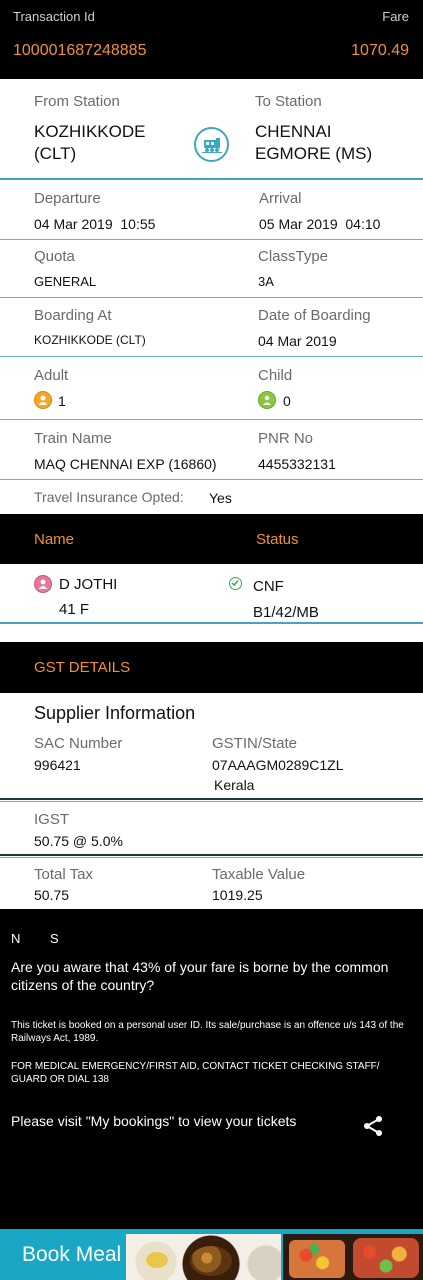 This screenshot has height=1280, width=423. Describe the element at coordinates (115, 713) in the screenshot. I see `supplier-information-title: Supplier Information` at that location.